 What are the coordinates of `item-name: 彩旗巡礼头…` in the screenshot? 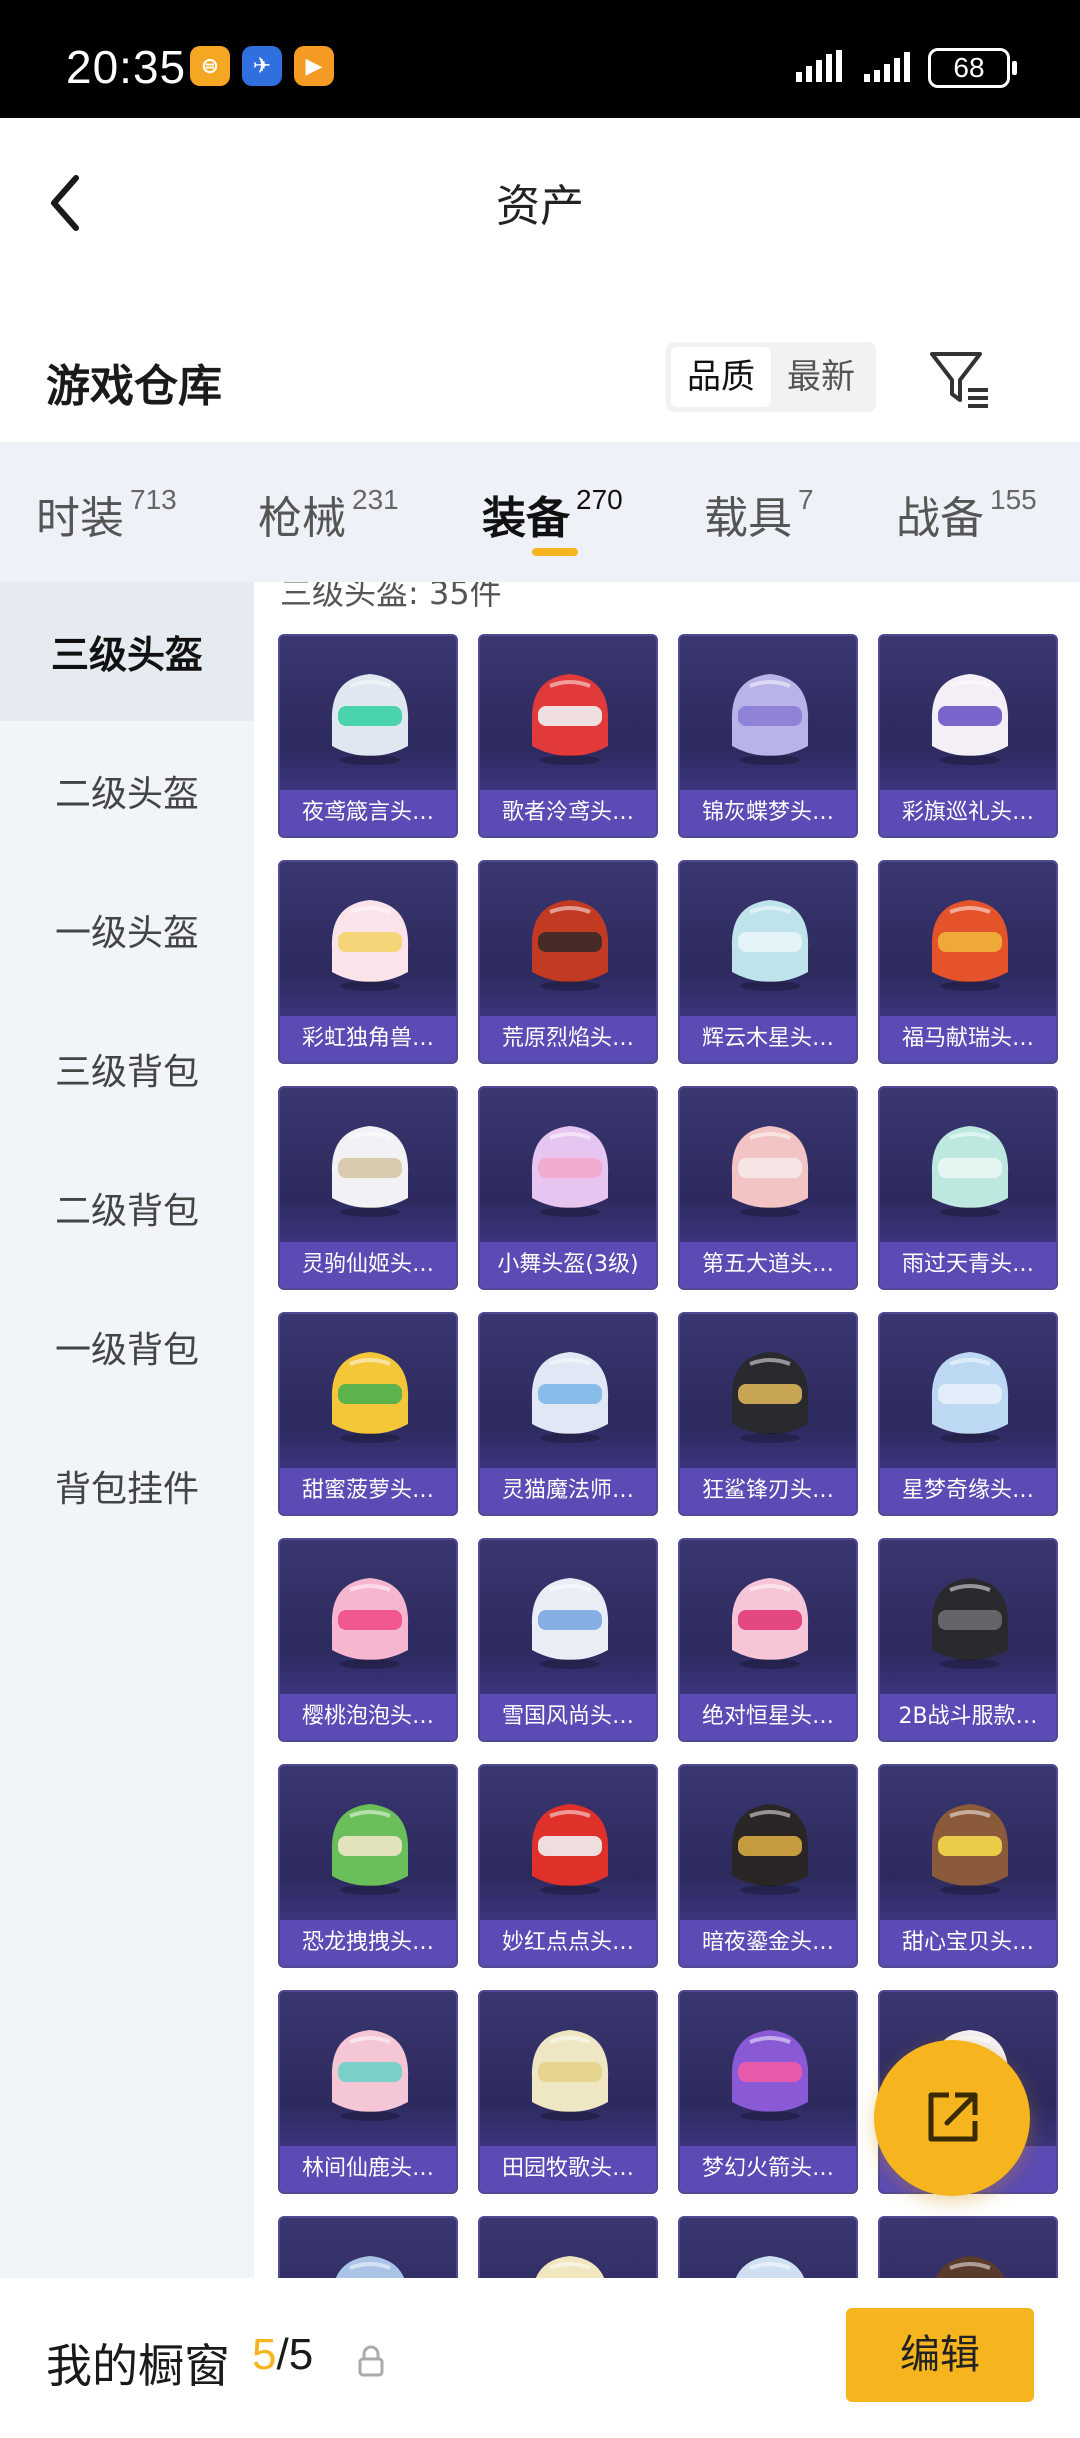 It's located at (968, 813).